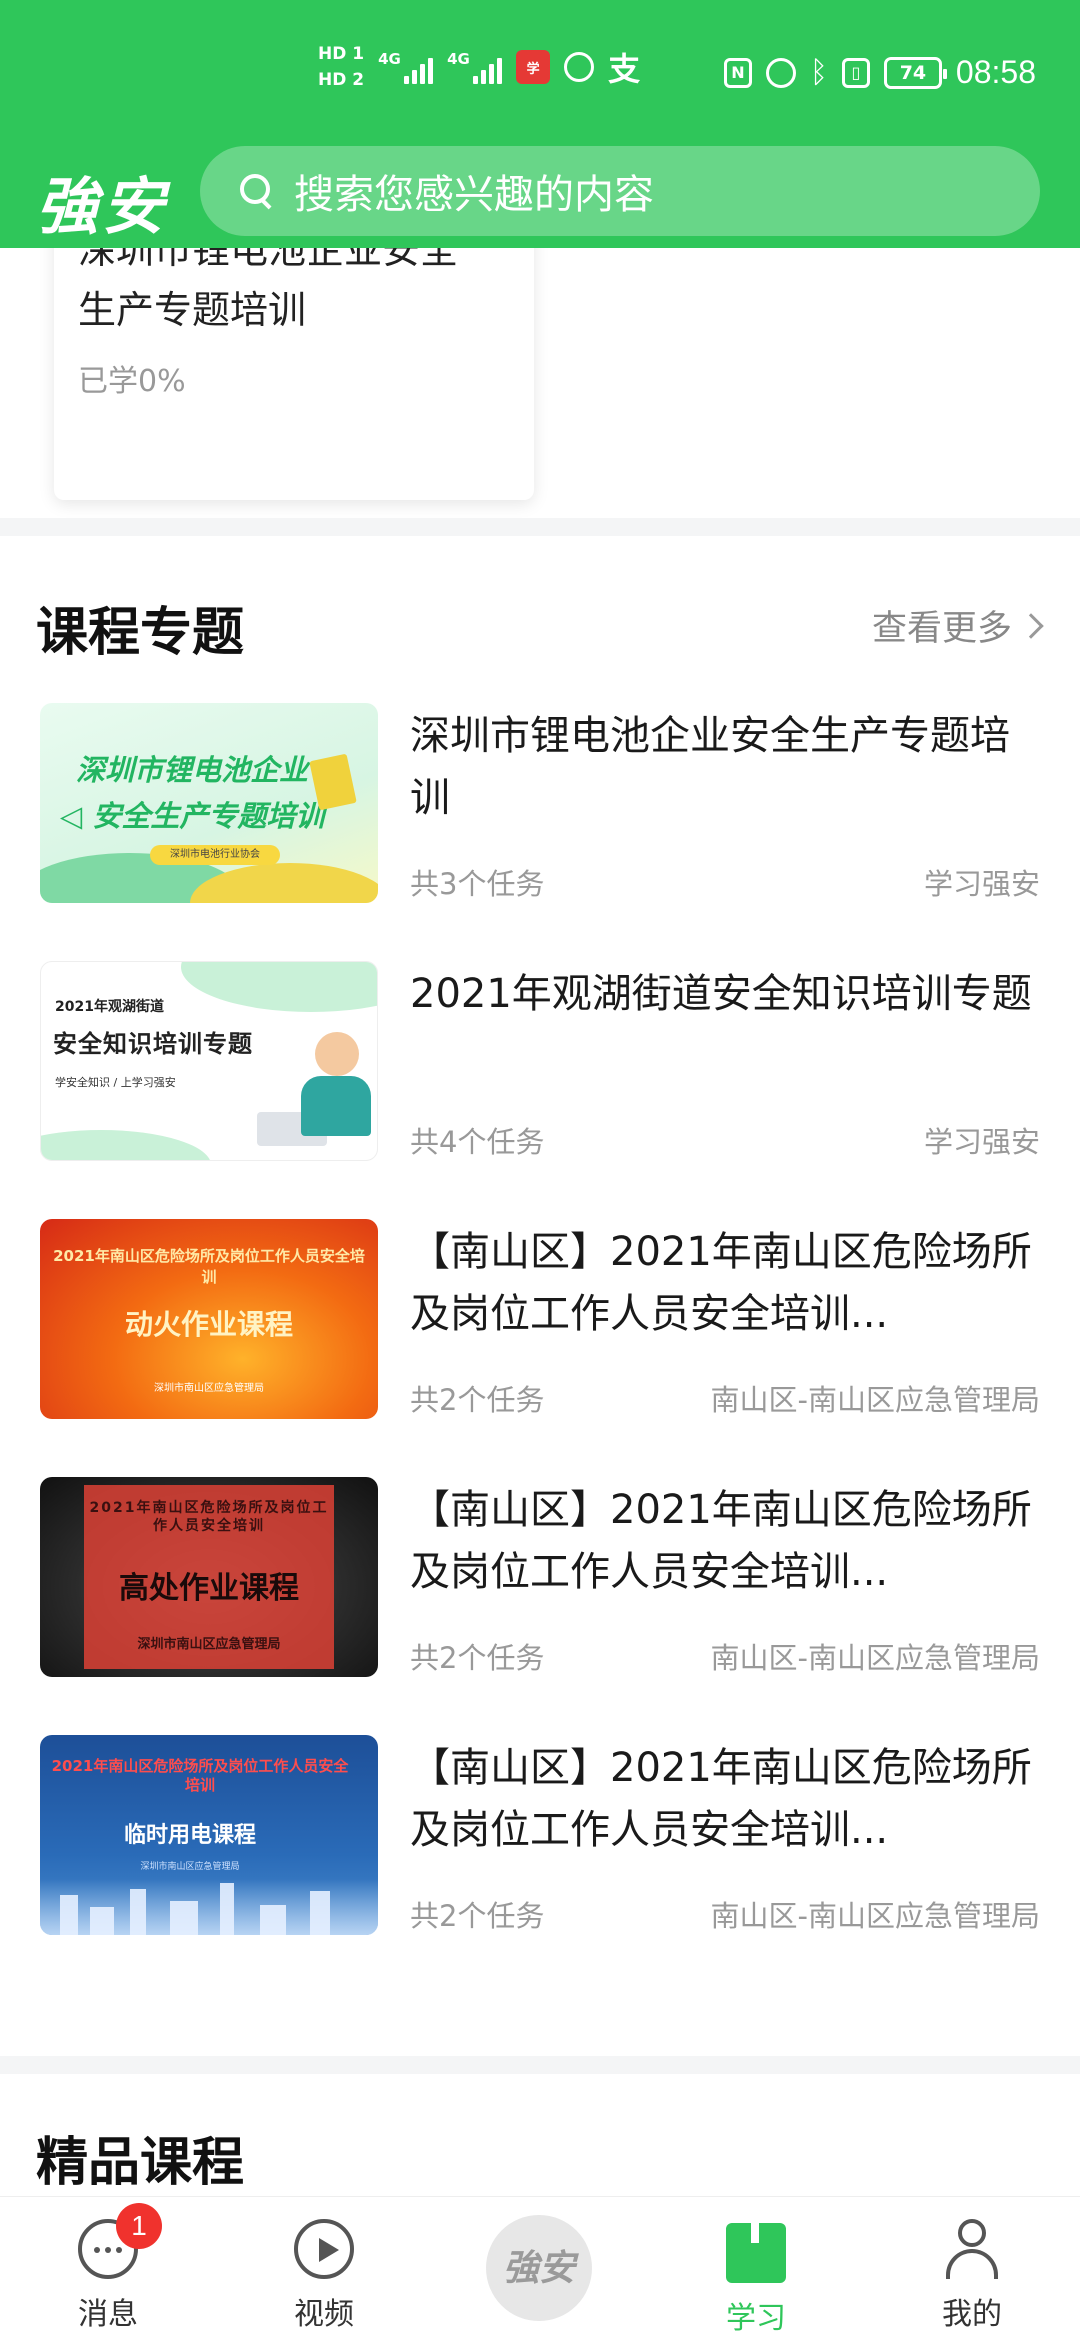 This screenshot has width=1080, height=2340. Describe the element at coordinates (1031, 625) in the screenshot. I see `chevron-right-icon` at that location.